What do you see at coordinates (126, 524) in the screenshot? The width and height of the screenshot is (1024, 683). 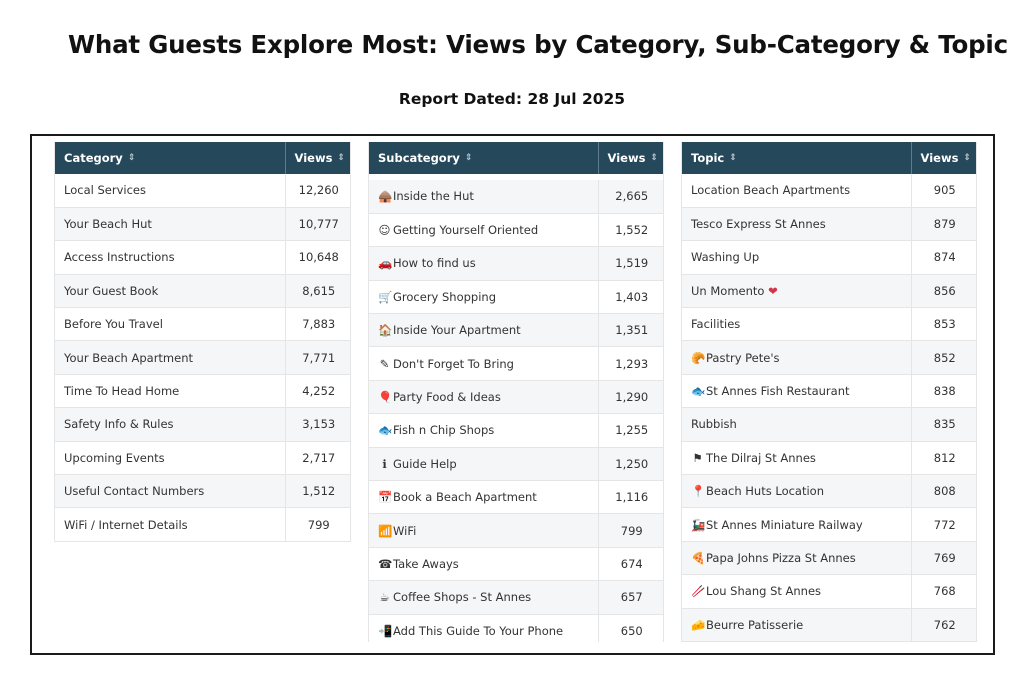 I see `row-label: WiFi / Internet Details` at bounding box center [126, 524].